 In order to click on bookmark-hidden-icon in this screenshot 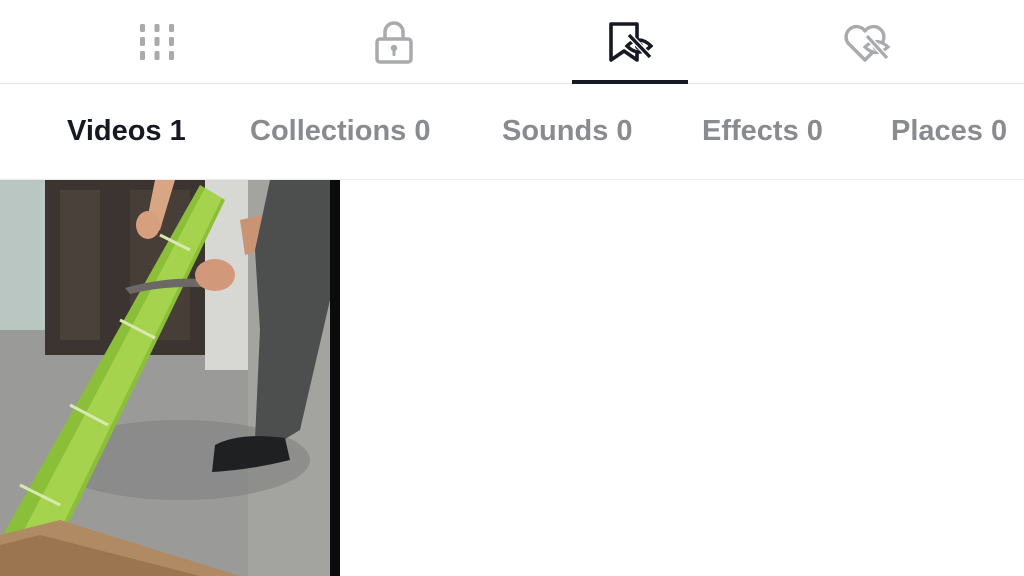, I will do `click(630, 42)`.